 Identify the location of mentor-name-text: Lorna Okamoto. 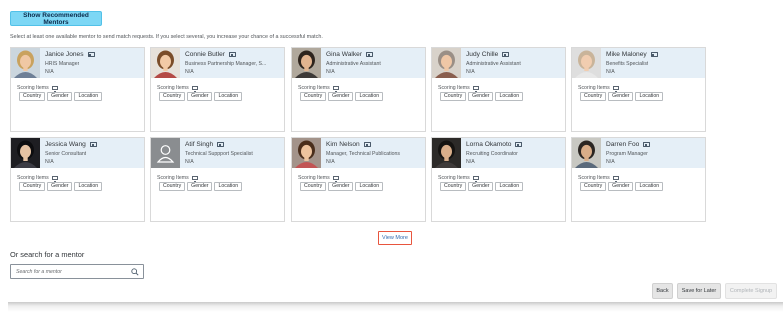
(489, 144).